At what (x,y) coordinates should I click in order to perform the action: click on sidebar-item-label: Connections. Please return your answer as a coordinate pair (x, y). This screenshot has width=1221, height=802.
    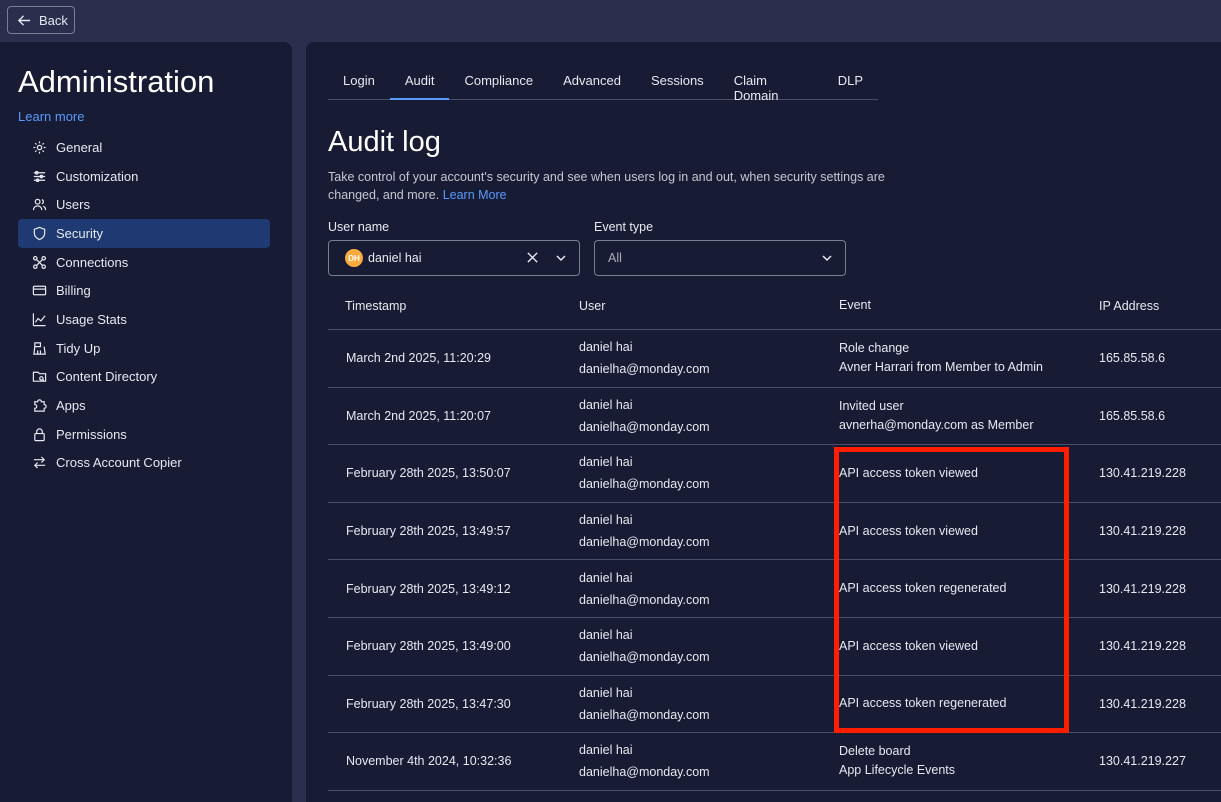
    Looking at the image, I should click on (92, 262).